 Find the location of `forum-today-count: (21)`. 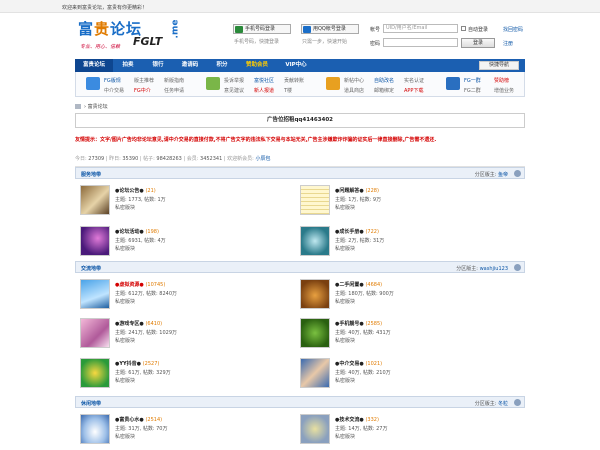

forum-today-count: (21) is located at coordinates (150, 191).